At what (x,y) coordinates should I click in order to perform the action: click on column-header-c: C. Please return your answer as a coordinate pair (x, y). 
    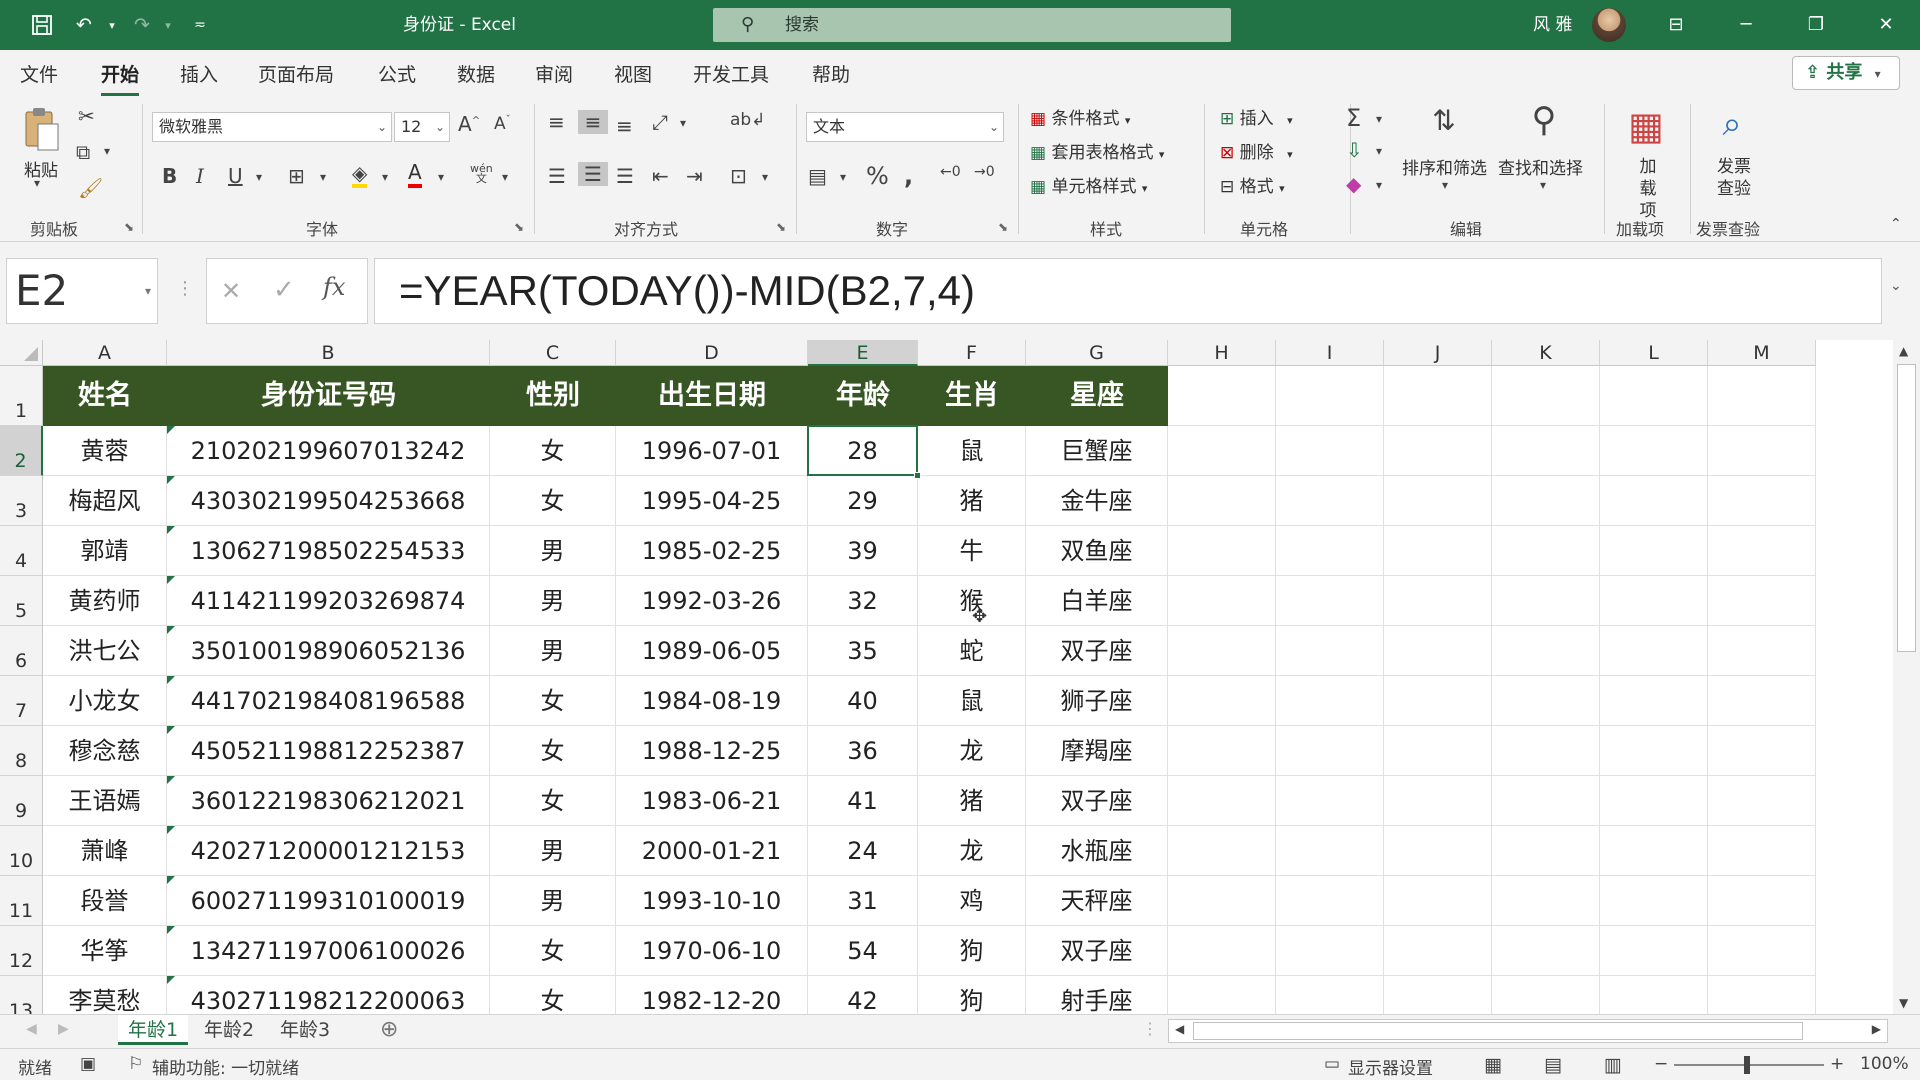
    Looking at the image, I should click on (553, 353).